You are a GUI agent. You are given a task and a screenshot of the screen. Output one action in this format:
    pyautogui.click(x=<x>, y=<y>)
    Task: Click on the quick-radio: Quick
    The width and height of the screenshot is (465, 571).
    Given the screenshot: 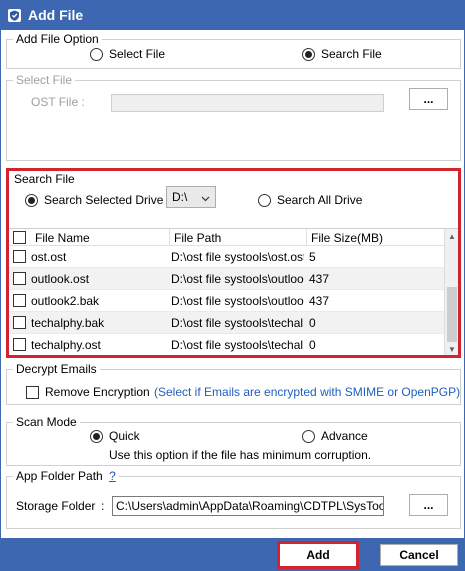 What is the action you would take?
    pyautogui.click(x=115, y=436)
    